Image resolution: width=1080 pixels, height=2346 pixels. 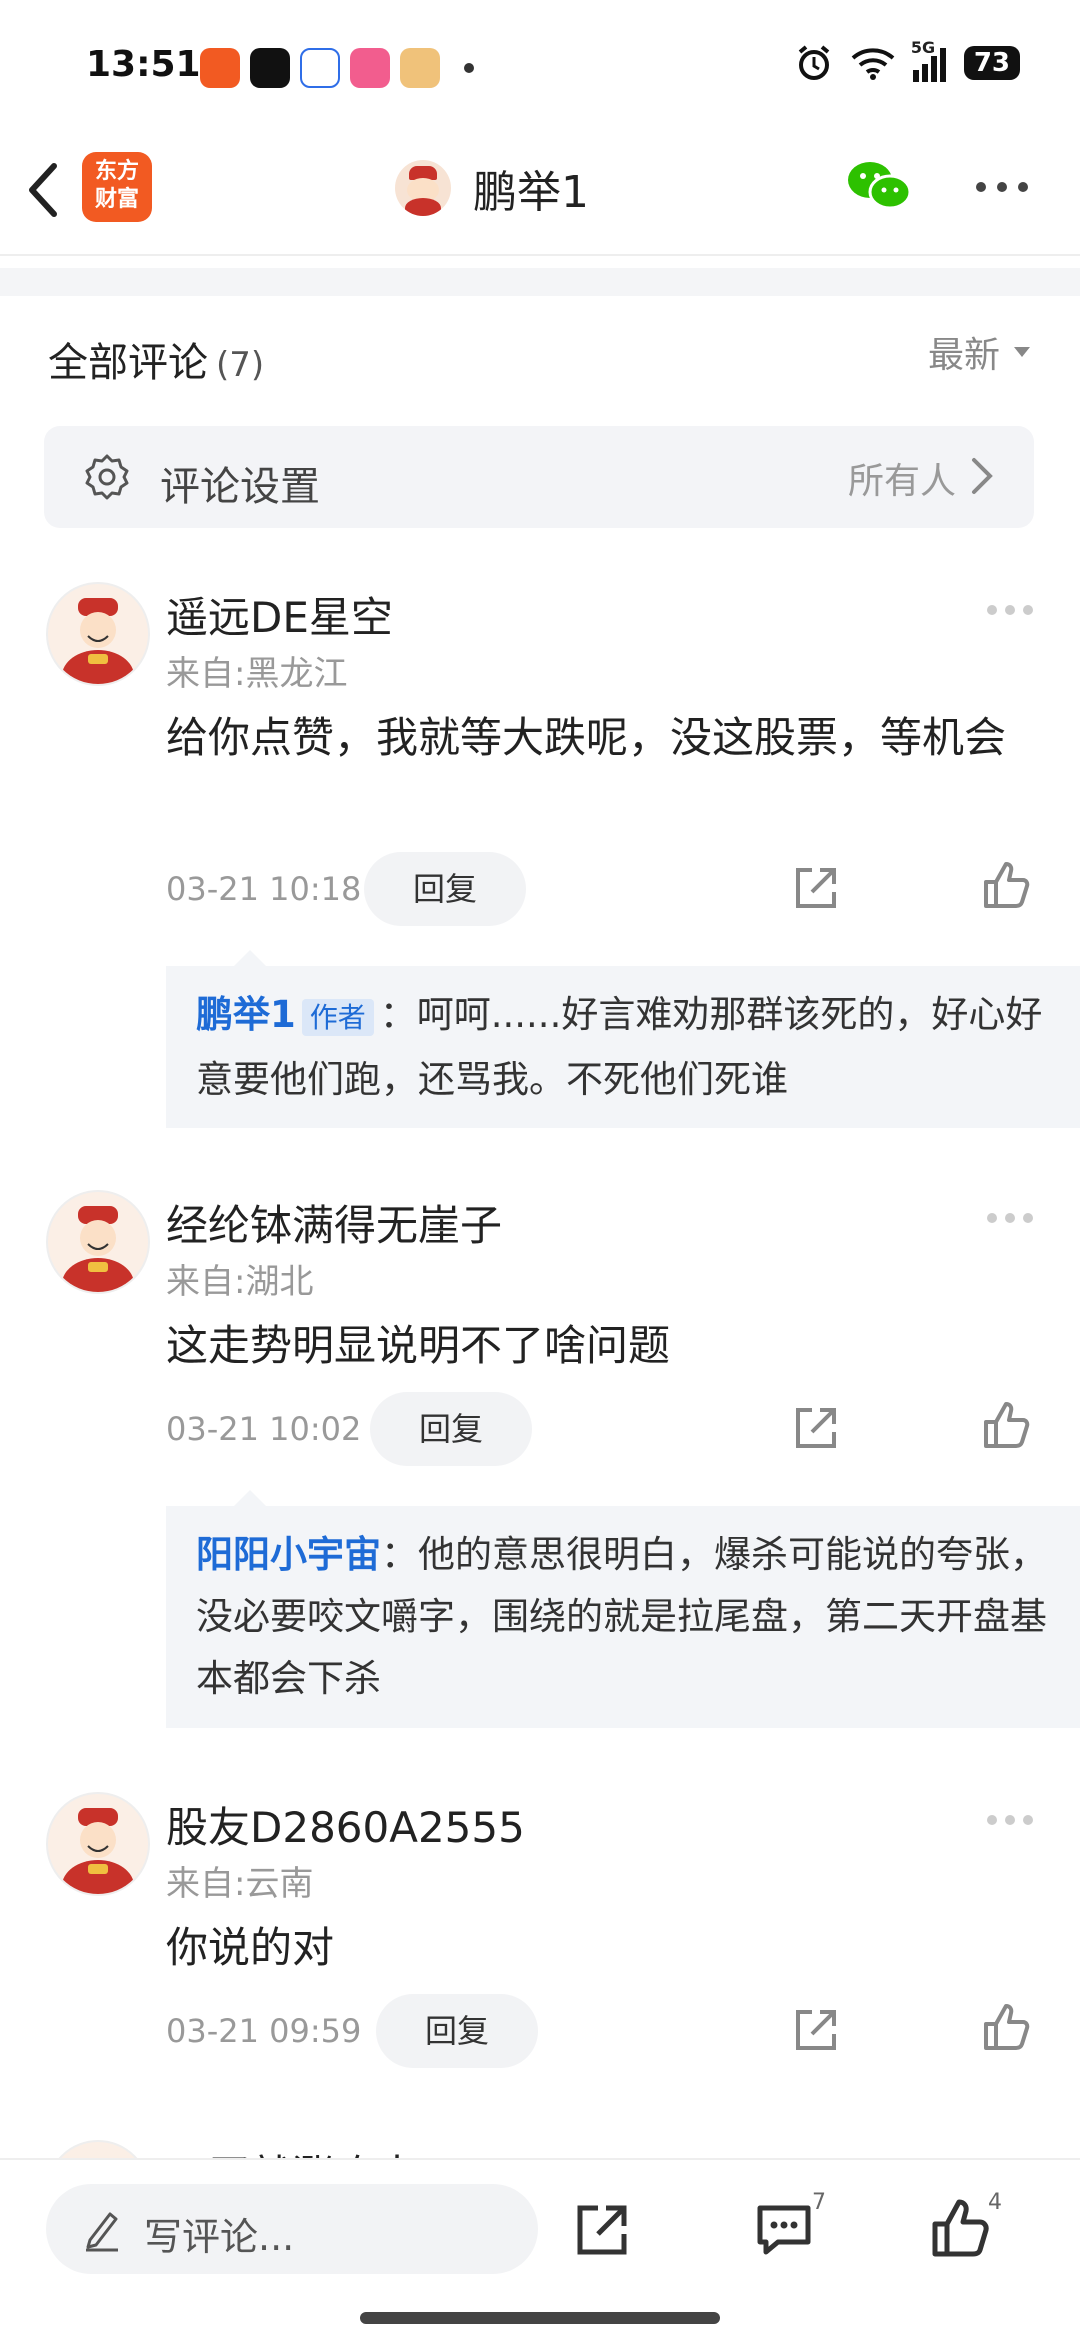 I want to click on comments-count: (7), so click(x=240, y=365).